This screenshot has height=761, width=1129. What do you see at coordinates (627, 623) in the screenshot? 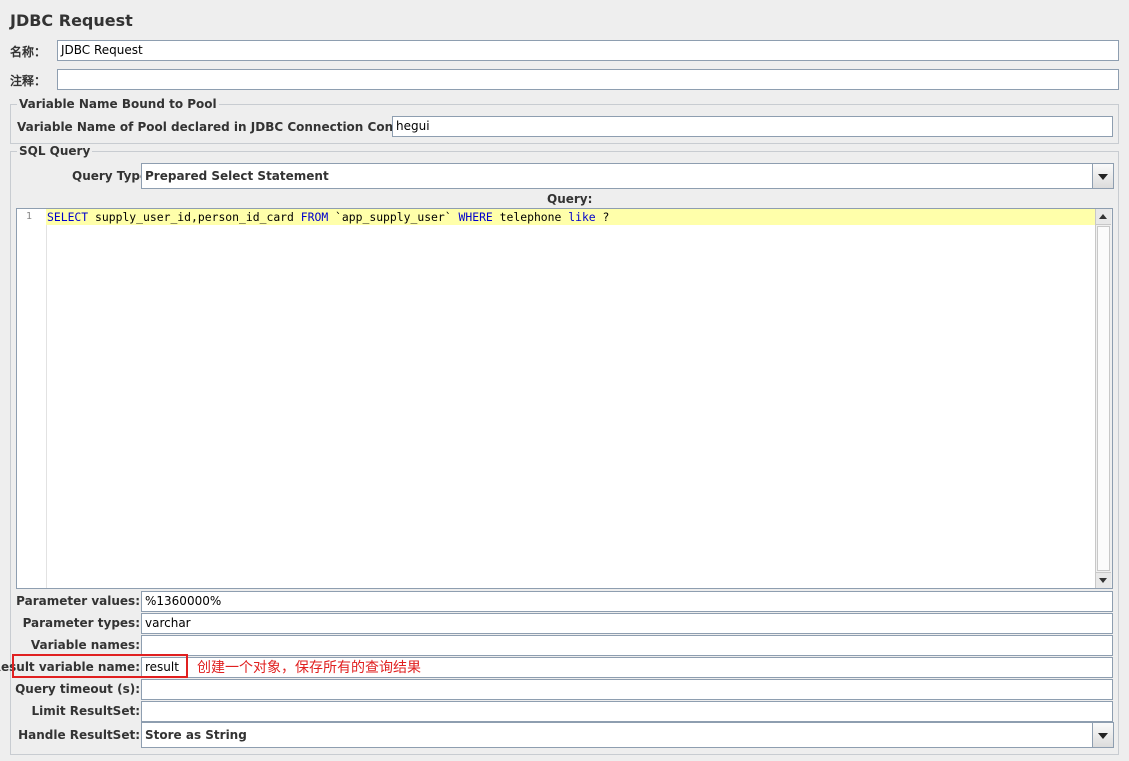
I see `parameter-types-input: varchar` at bounding box center [627, 623].